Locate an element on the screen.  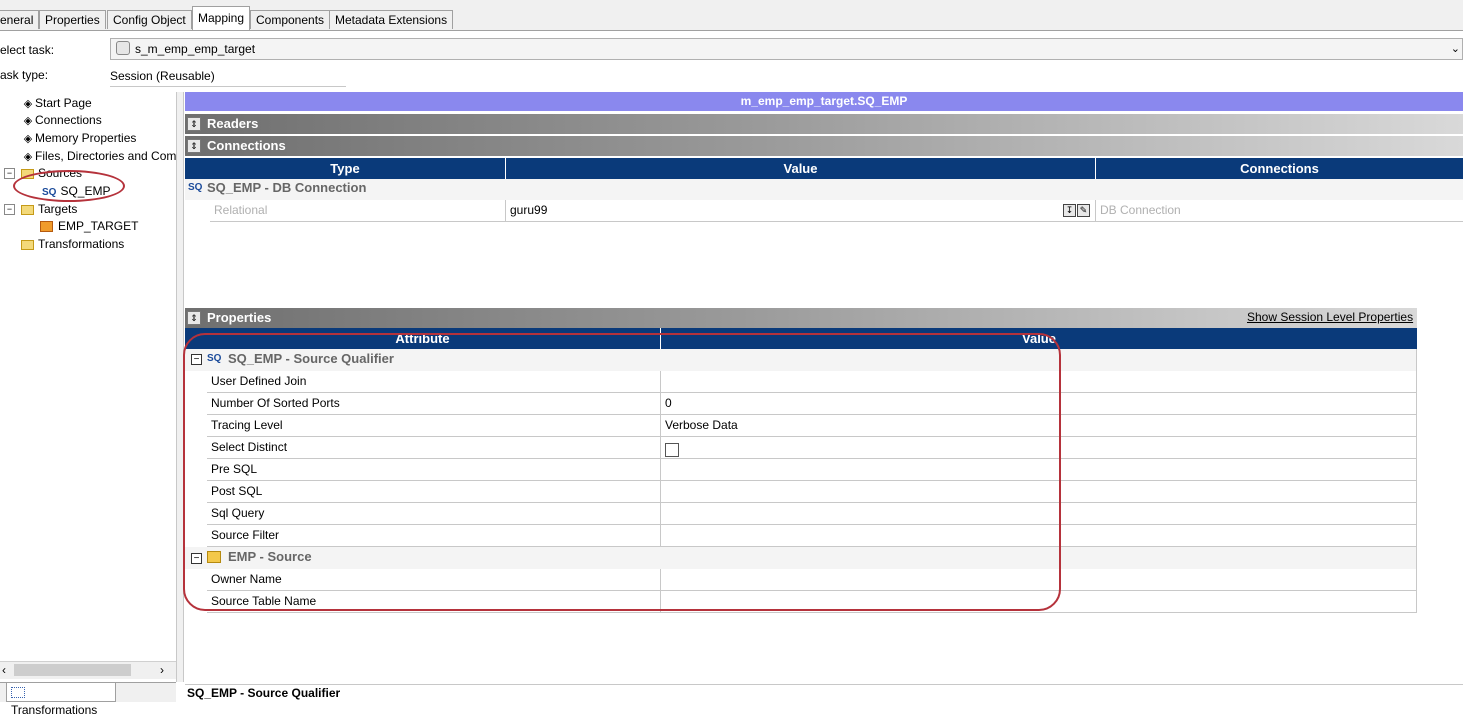
tree-item-targets: − Targets is located at coordinates (40, 209).